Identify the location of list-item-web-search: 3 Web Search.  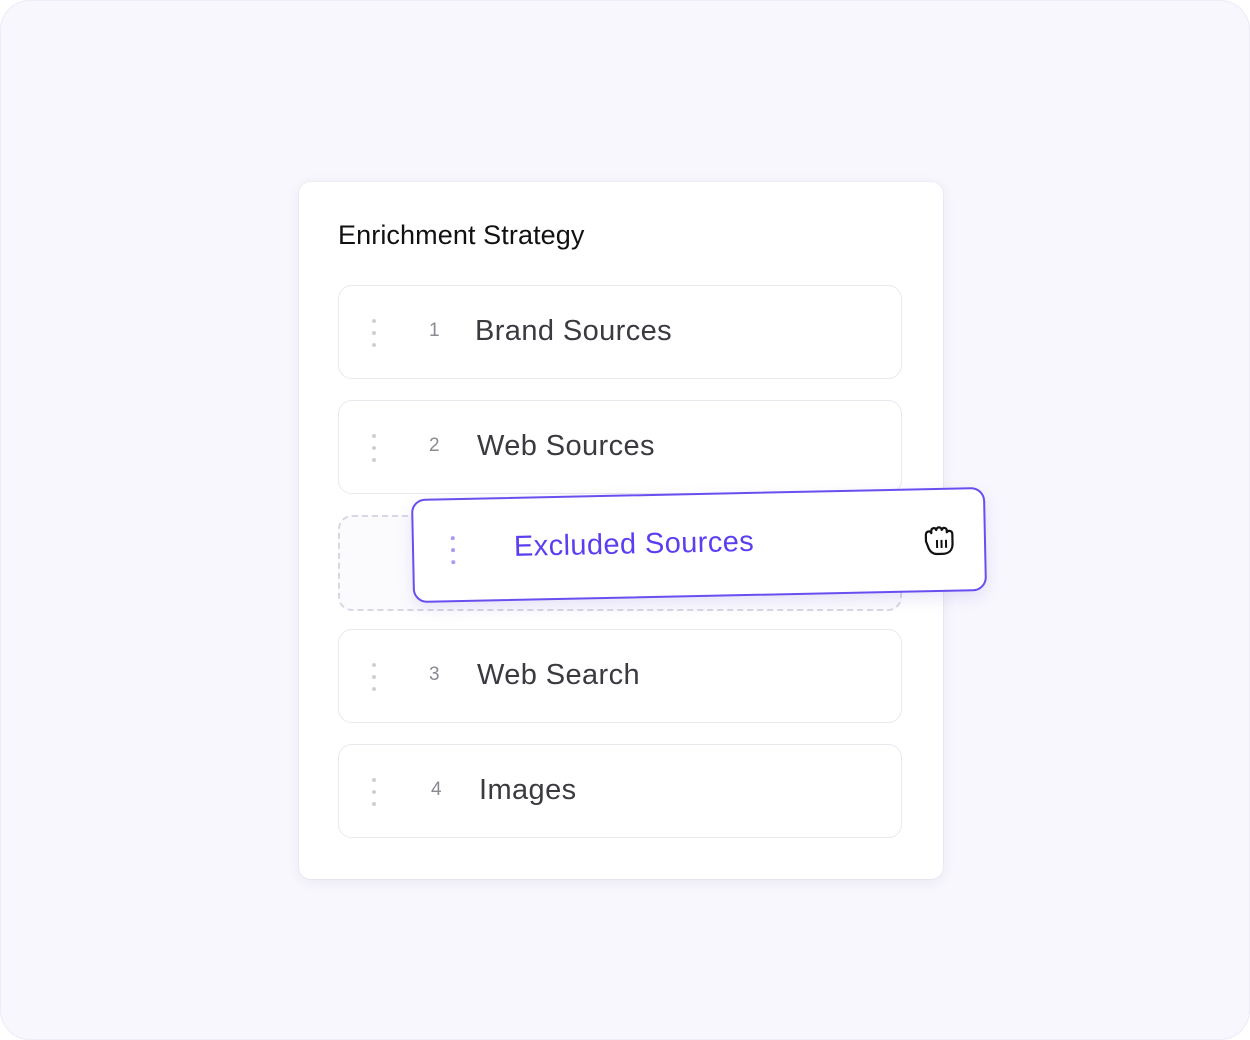
(620, 676).